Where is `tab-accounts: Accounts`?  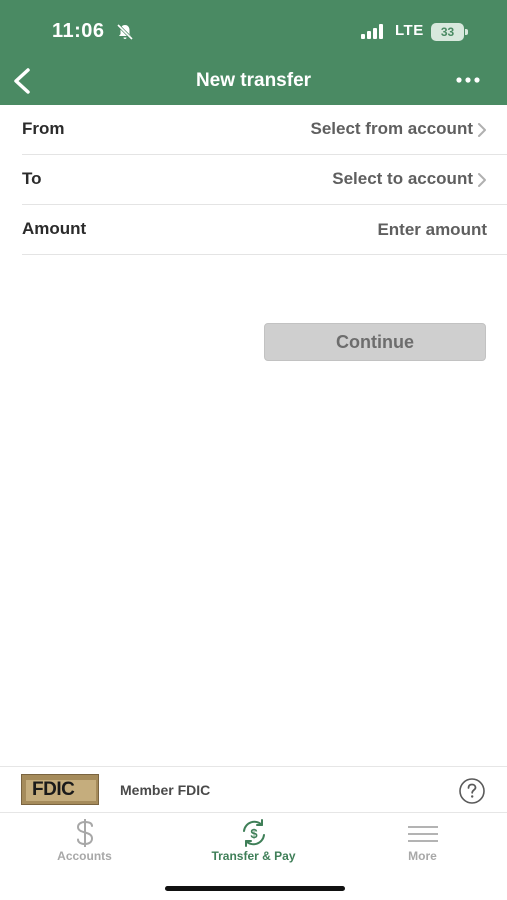 tab-accounts: Accounts is located at coordinates (84, 843).